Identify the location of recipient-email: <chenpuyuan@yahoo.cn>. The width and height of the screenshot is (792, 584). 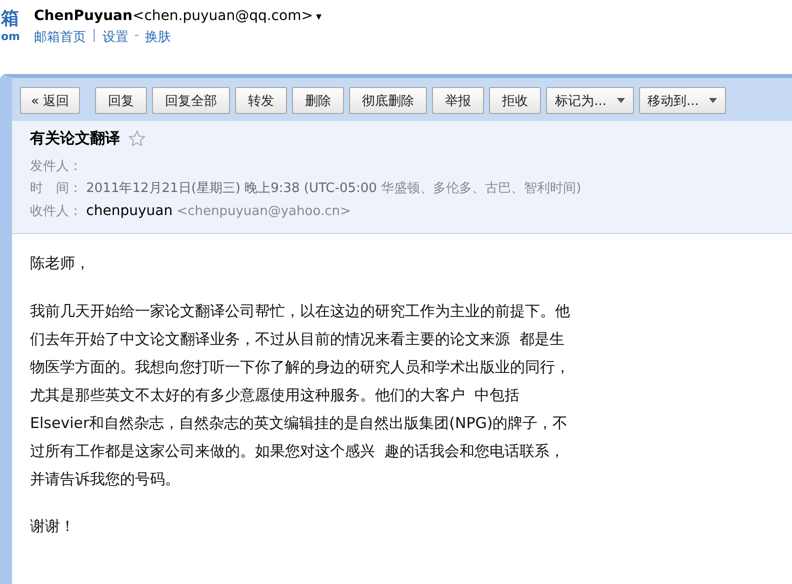
(263, 211).